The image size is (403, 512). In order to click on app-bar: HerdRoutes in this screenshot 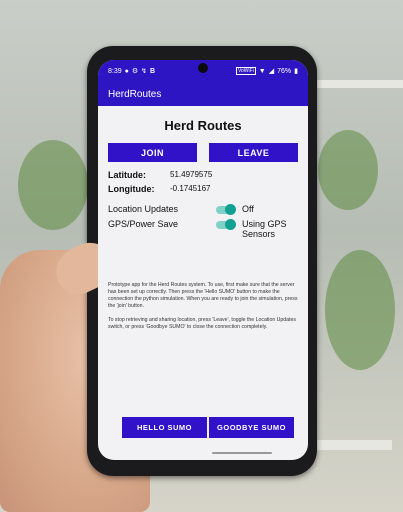, I will do `click(203, 94)`.